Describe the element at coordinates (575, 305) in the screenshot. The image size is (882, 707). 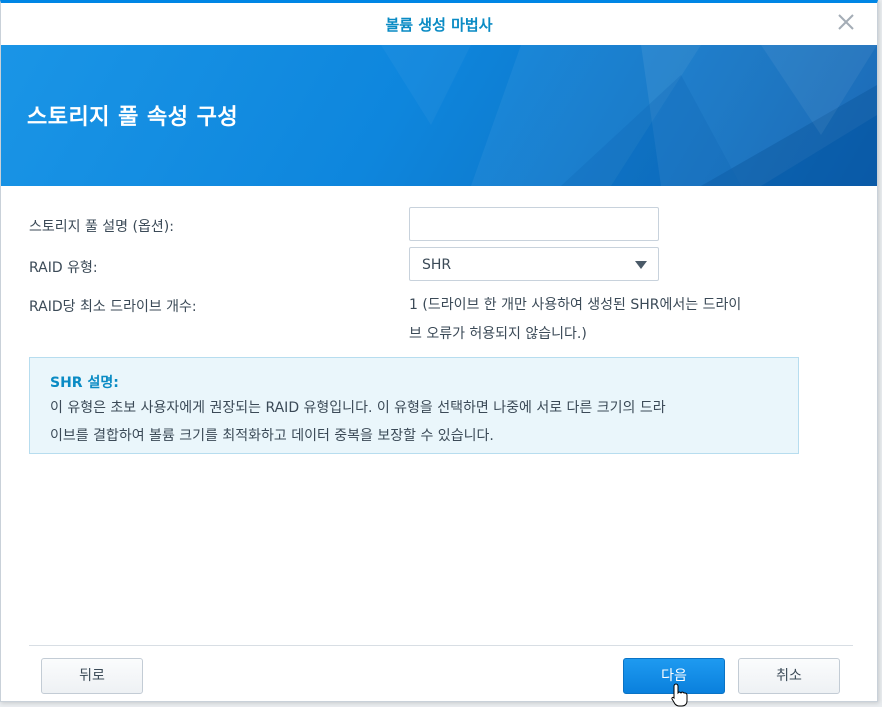
I see `min-drives-value-line1: 1 (드라이브 한 개만 사용하여 생성된 SHR에서는 드라이` at that location.